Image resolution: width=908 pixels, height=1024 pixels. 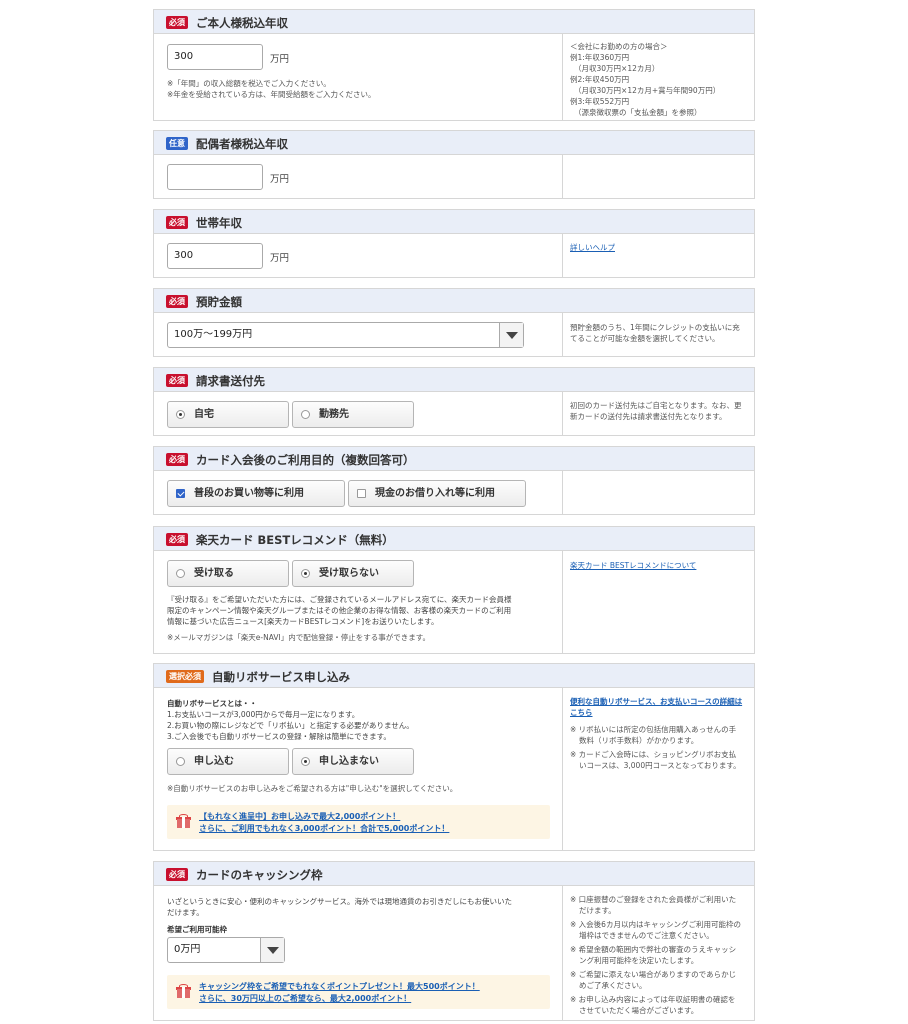 What do you see at coordinates (454, 676) in the screenshot?
I see `section-header: 選択必須 自動リボサービス申し込み` at bounding box center [454, 676].